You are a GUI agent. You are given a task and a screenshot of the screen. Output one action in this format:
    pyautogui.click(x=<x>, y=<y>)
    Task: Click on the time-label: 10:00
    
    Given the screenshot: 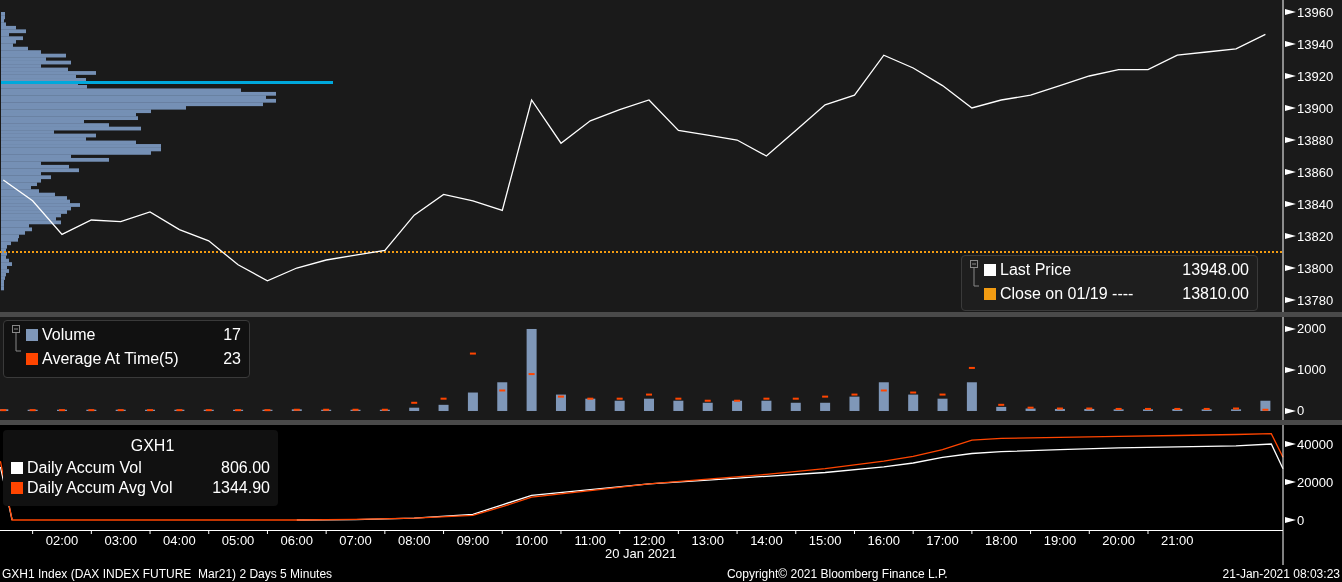 What is the action you would take?
    pyautogui.click(x=531, y=540)
    